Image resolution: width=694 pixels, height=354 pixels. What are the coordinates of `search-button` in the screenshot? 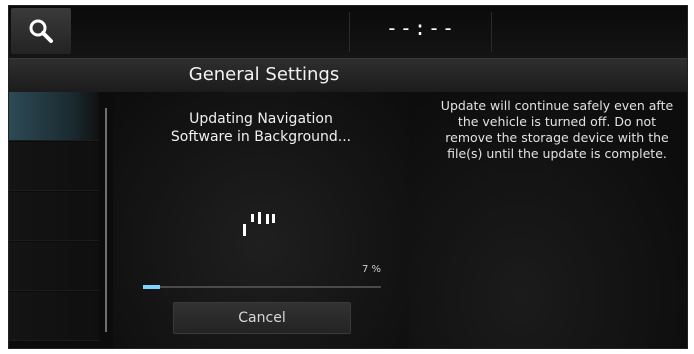 It's located at (41, 31).